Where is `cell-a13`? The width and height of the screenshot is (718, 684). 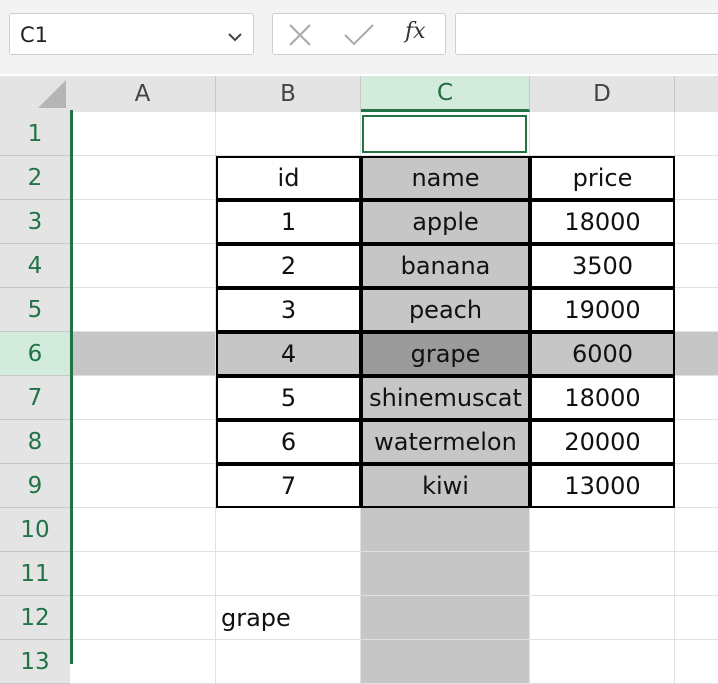
cell-a13 is located at coordinates (143, 662).